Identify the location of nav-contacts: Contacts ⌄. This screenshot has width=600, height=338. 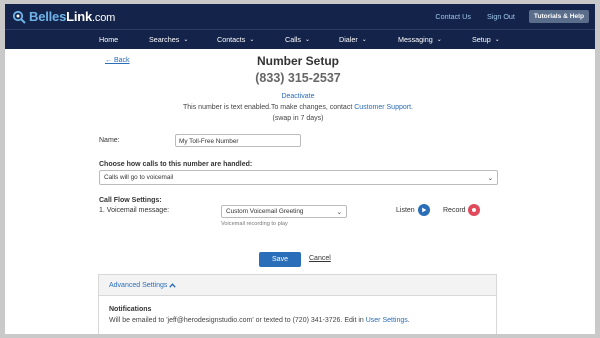
(235, 39).